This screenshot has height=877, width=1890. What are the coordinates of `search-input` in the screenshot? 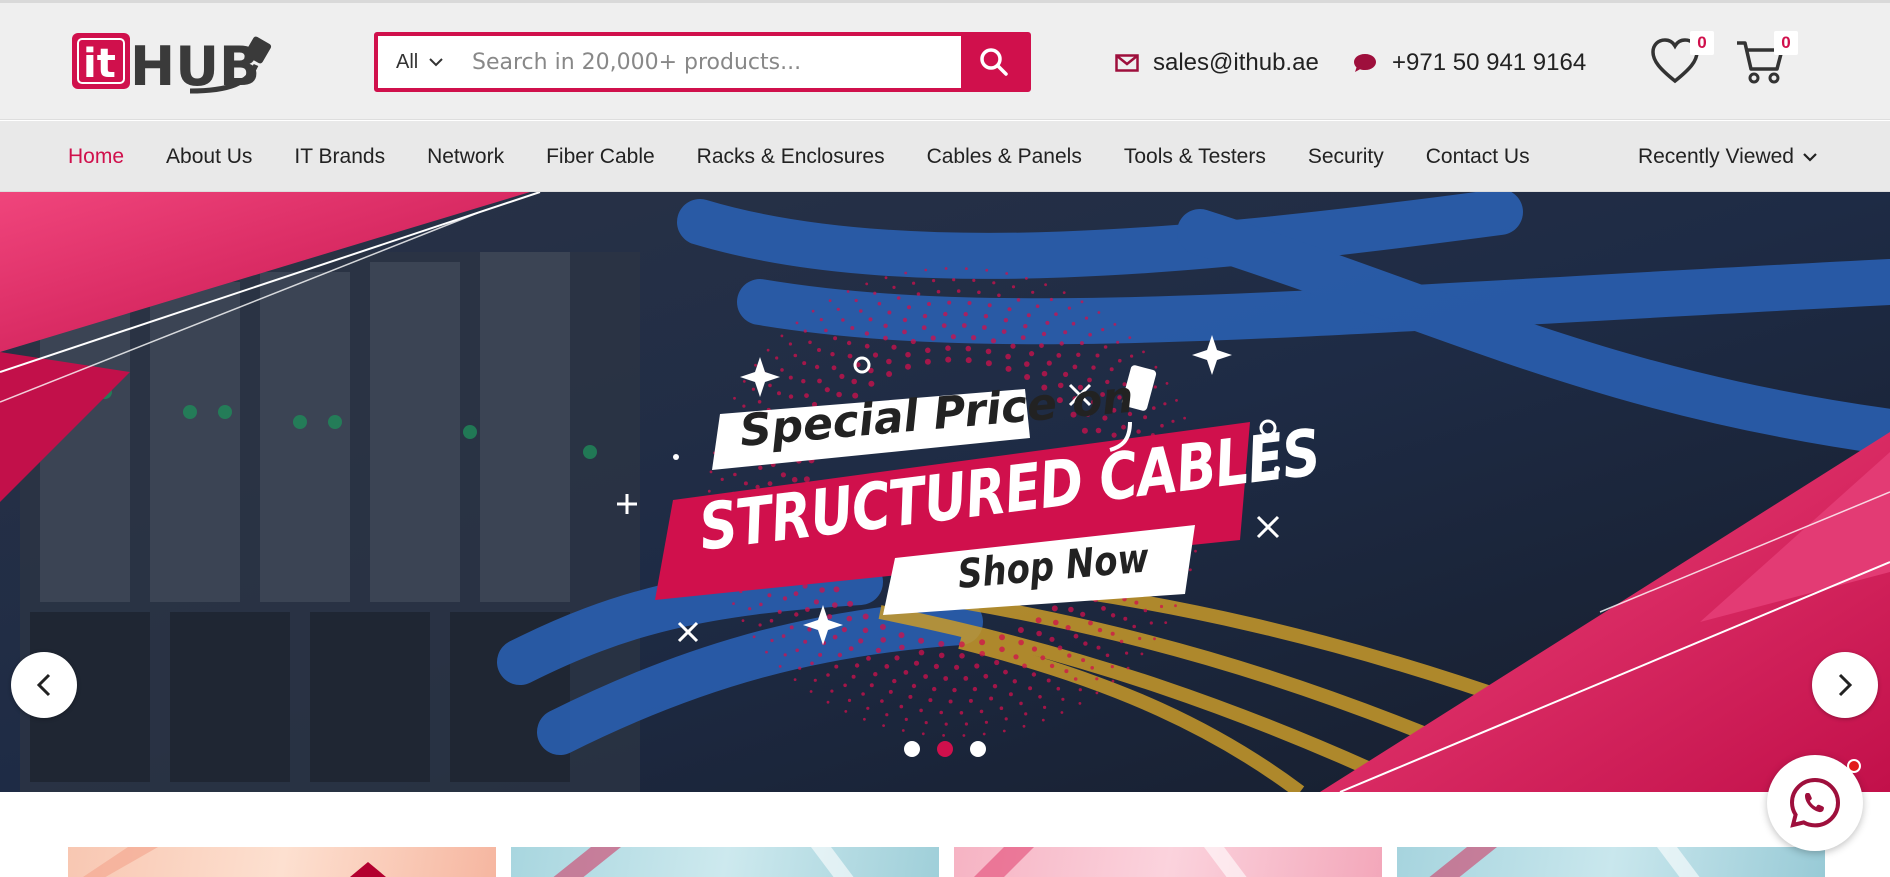 It's located at (713, 62).